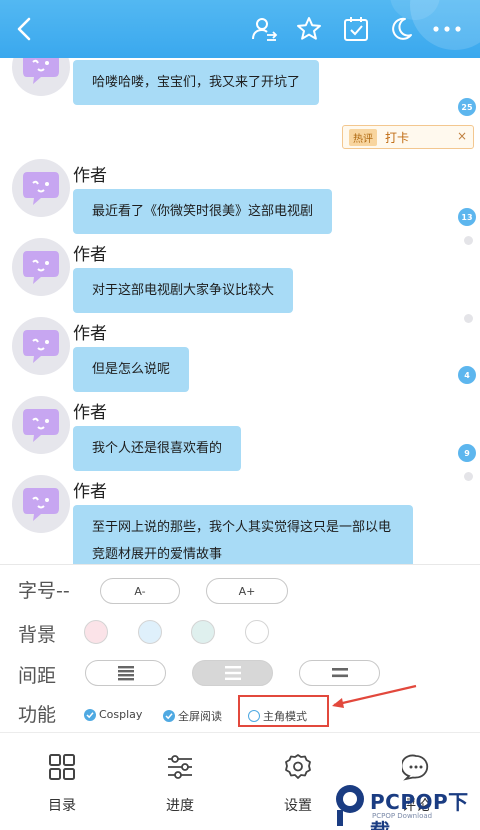  Describe the element at coordinates (350, 805) in the screenshot. I see `pcpop-logo-icon` at that location.